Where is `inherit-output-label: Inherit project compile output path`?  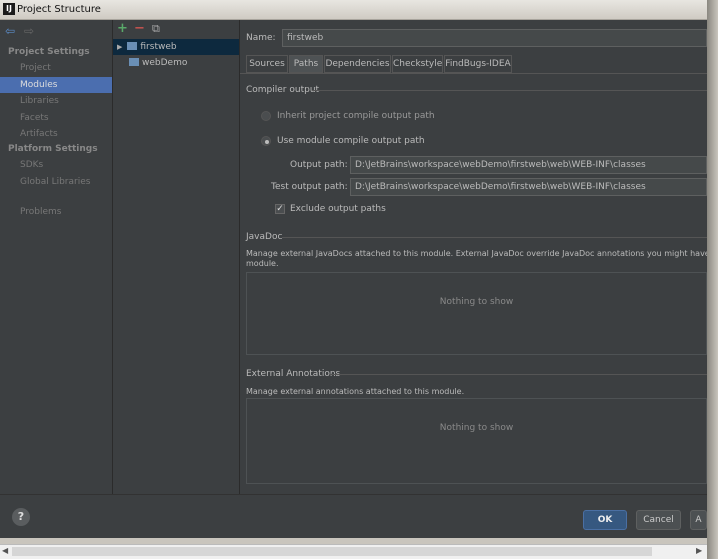
inherit-output-label: Inherit project compile output path is located at coordinates (356, 116).